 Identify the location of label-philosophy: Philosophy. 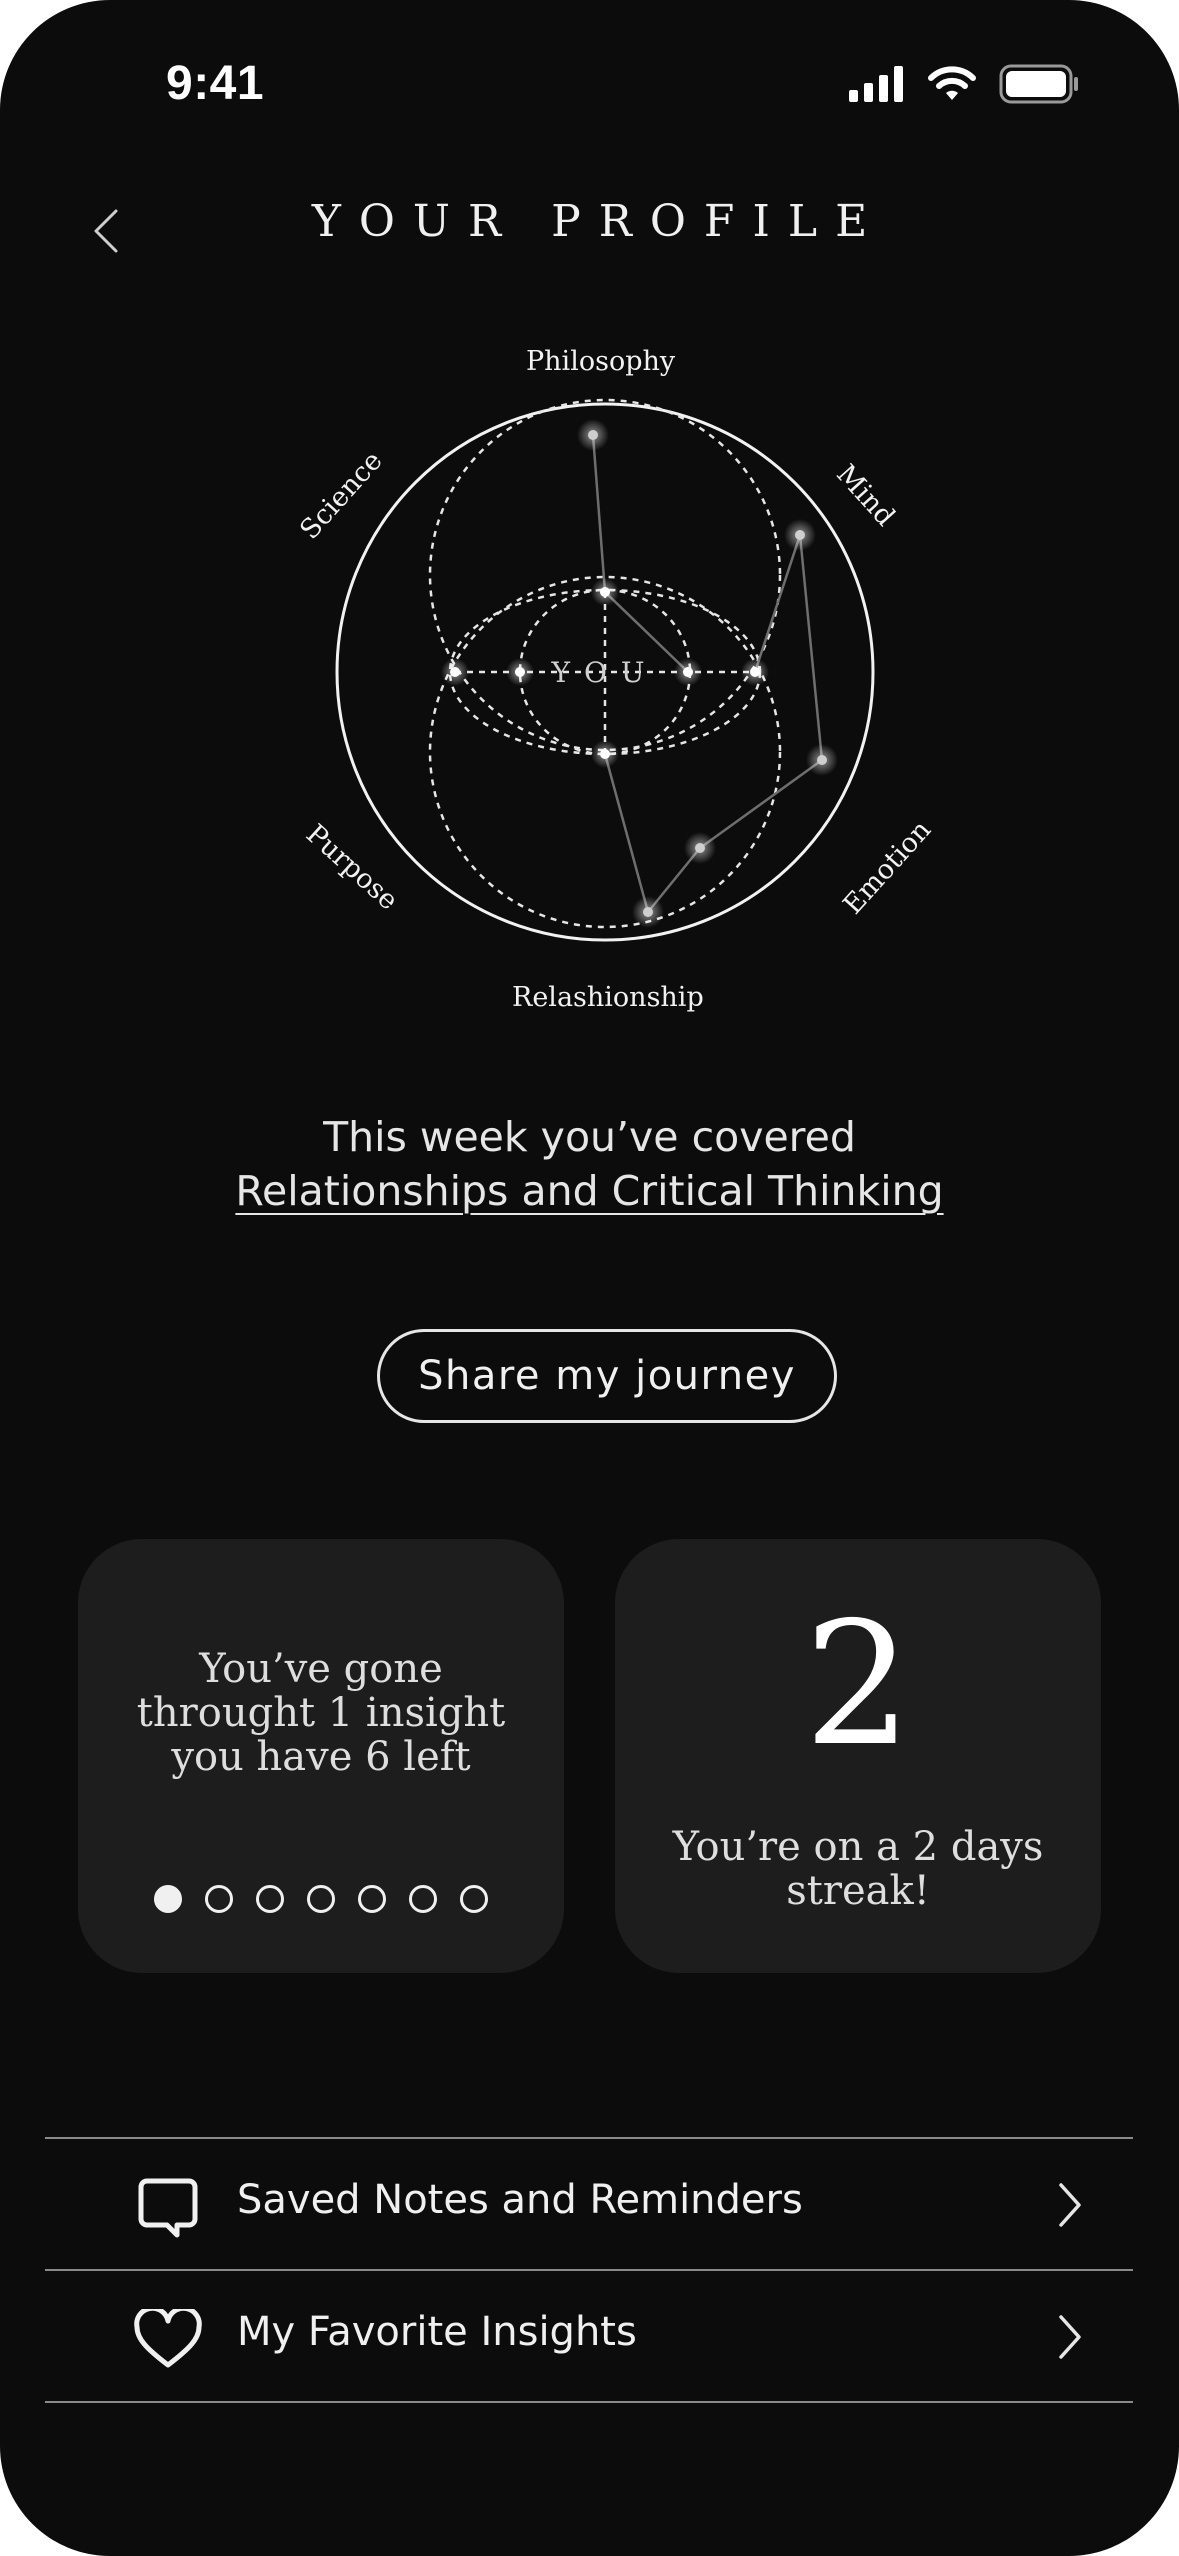
(601, 361).